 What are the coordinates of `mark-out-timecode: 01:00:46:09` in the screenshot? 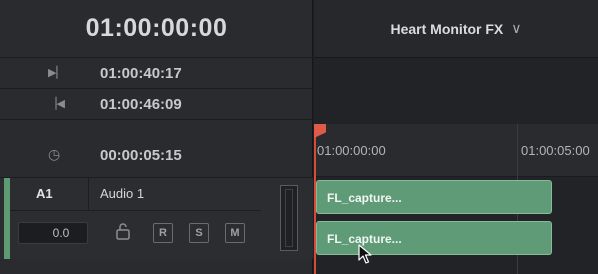 It's located at (141, 104).